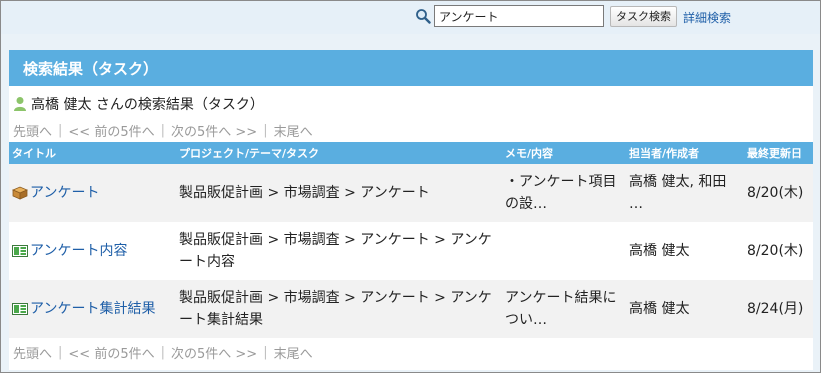 Image resolution: width=821 pixels, height=373 pixels. Describe the element at coordinates (410, 17) in the screenshot. I see `search-bar: タスク検索 詳細検索` at that location.